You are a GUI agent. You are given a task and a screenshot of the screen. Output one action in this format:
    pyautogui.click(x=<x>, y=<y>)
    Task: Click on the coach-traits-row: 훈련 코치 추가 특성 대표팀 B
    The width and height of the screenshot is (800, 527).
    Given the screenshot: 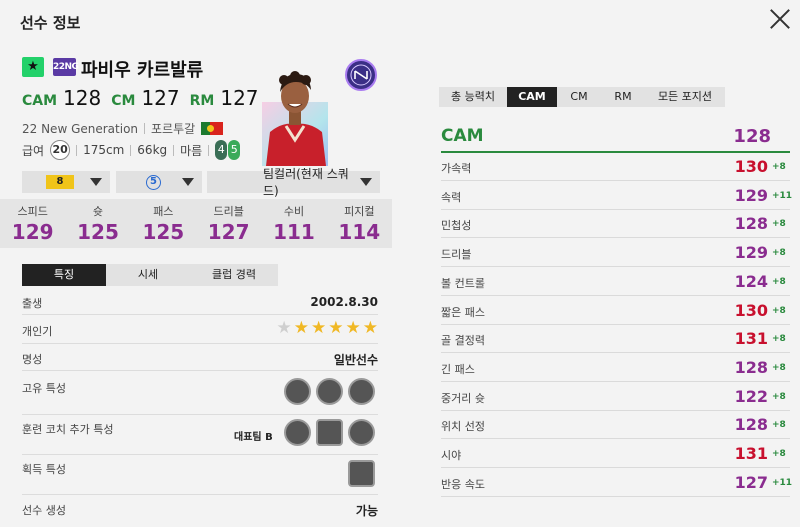 What is the action you would take?
    pyautogui.click(x=200, y=437)
    